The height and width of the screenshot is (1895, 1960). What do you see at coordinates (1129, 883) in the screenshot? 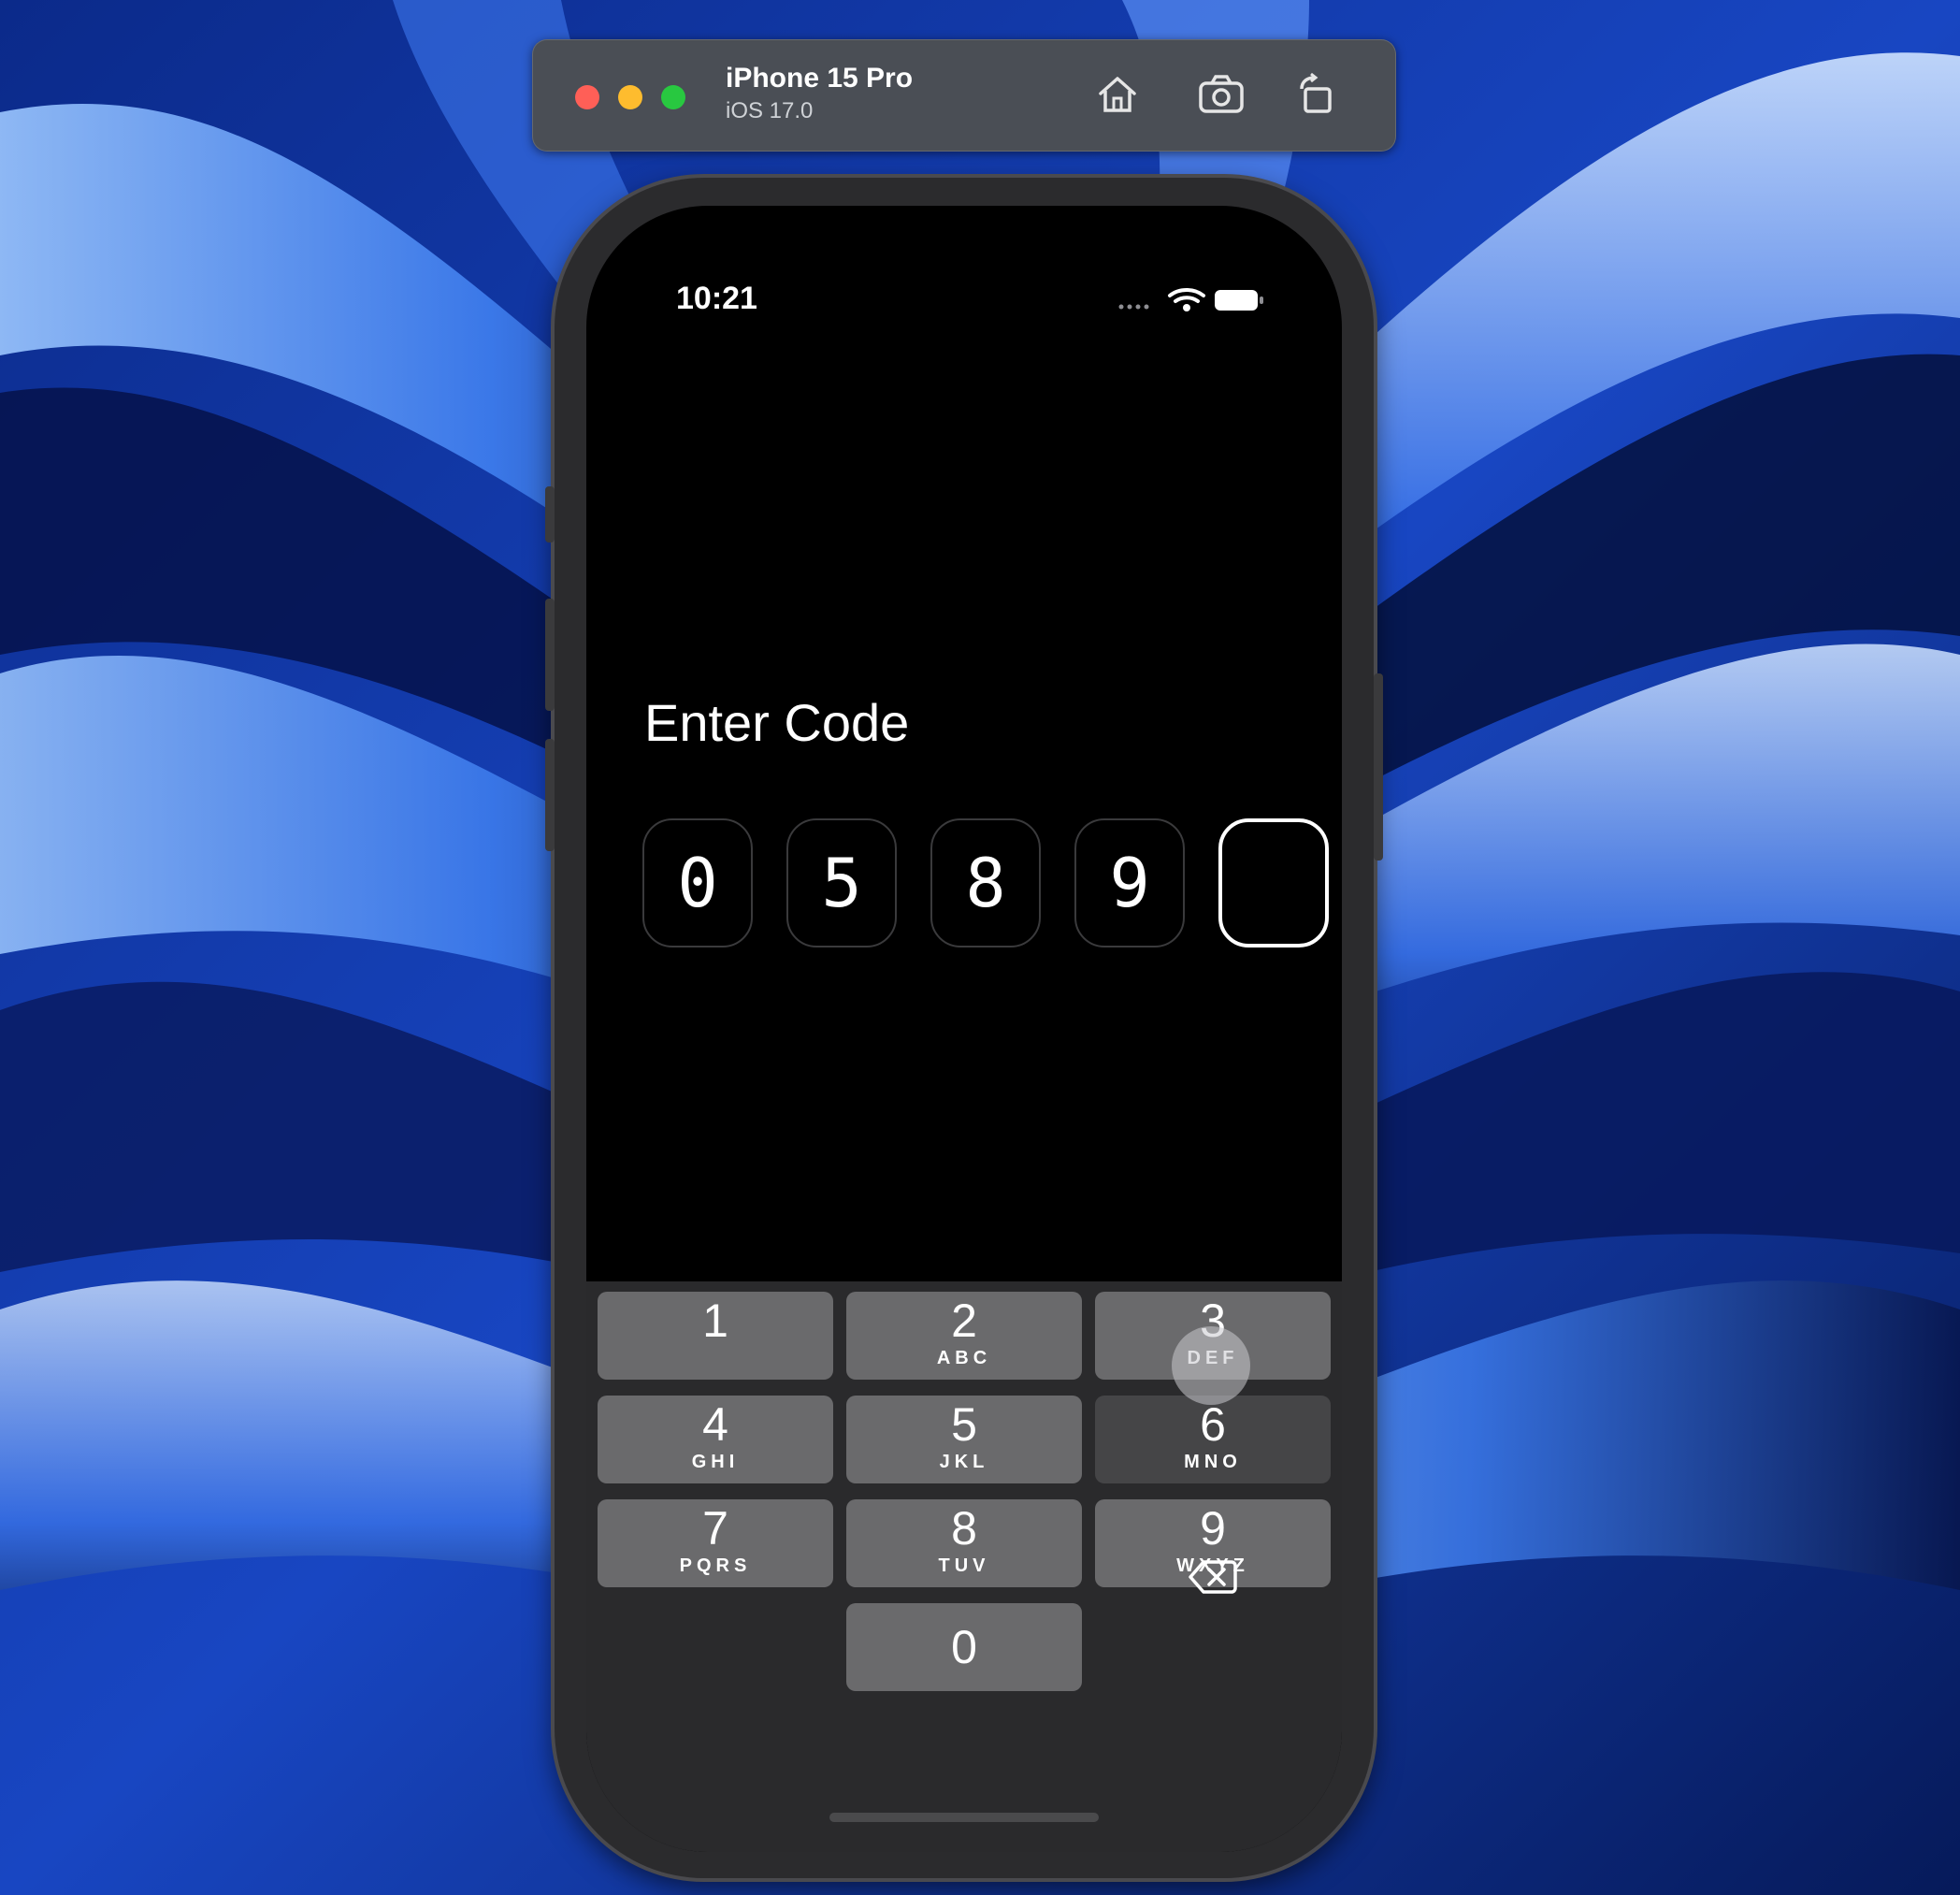
I see `code-digit-4: 9` at bounding box center [1129, 883].